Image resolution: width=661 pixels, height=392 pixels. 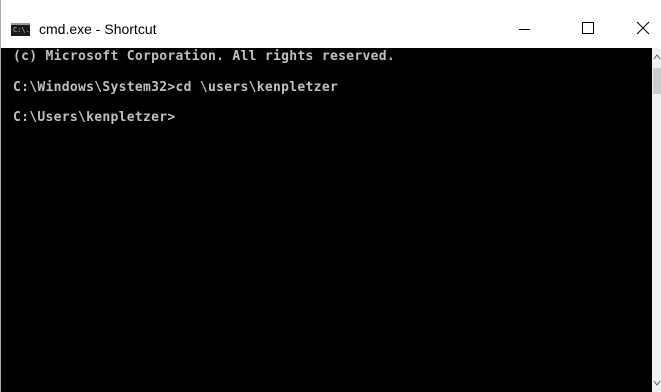 I want to click on chevron-up-icon, so click(x=657, y=57).